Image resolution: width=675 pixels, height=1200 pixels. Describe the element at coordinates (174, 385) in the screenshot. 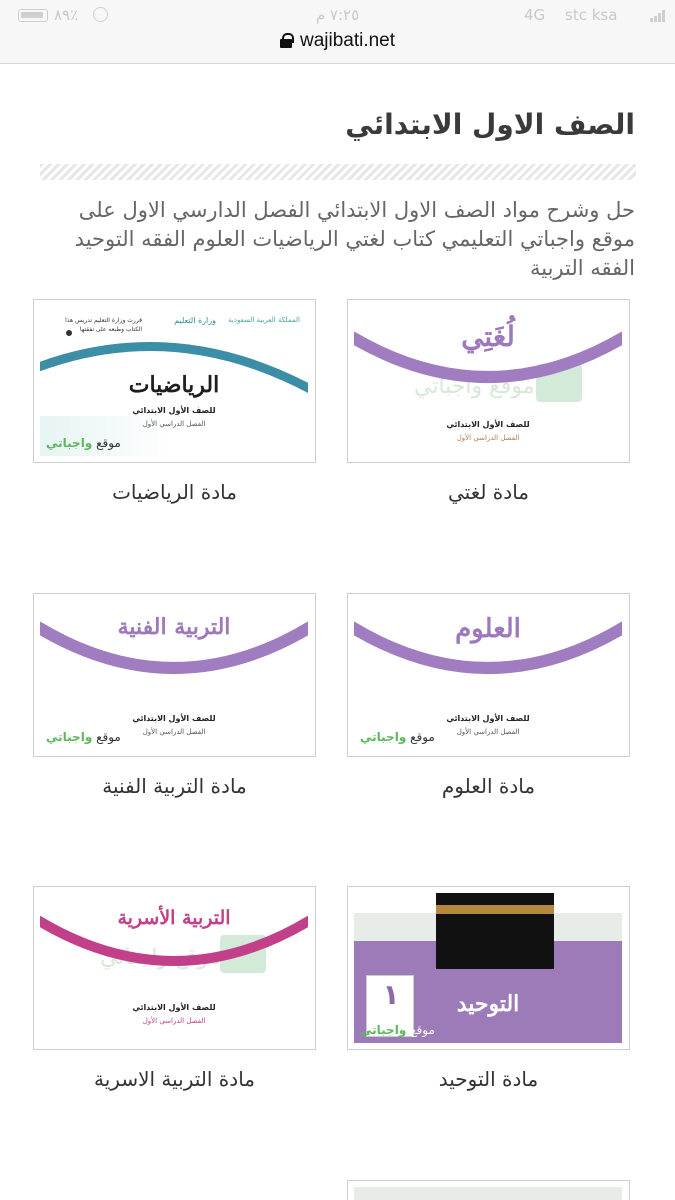

I see `cover-title: الرياضيات` at that location.